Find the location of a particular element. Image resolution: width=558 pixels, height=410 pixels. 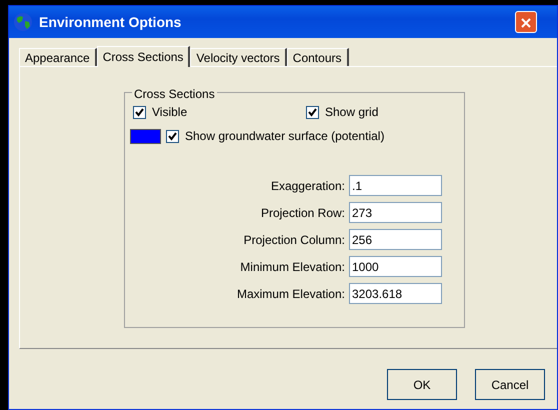

color-swatch is located at coordinates (145, 136).